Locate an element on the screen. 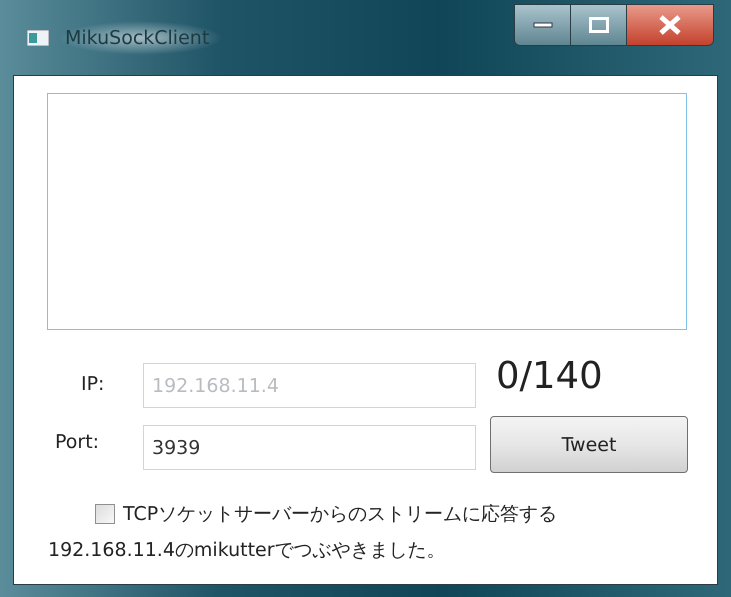  maximize-icon is located at coordinates (598, 25).